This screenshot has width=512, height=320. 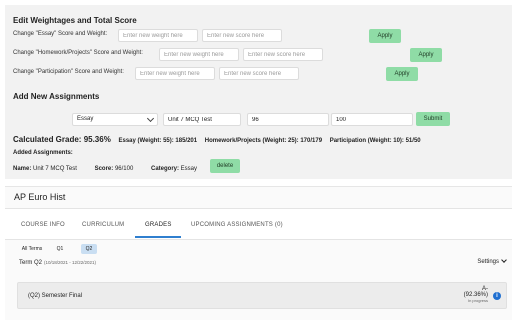 I want to click on added-assignments-title: Added Assignments:, so click(x=43, y=153).